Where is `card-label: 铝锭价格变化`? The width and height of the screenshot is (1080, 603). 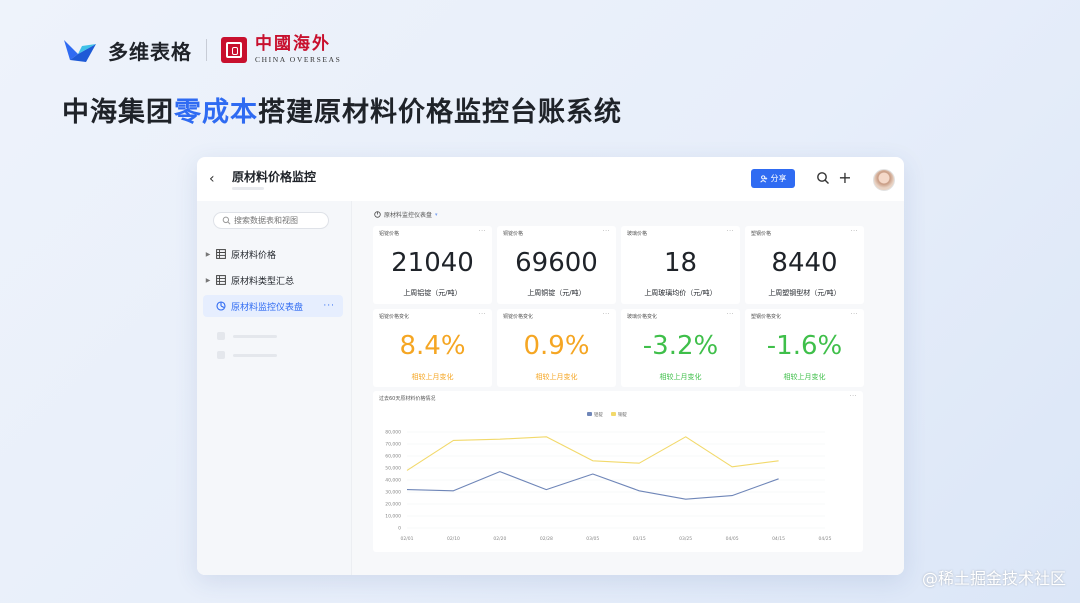 card-label: 铝锭价格变化 is located at coordinates (394, 317).